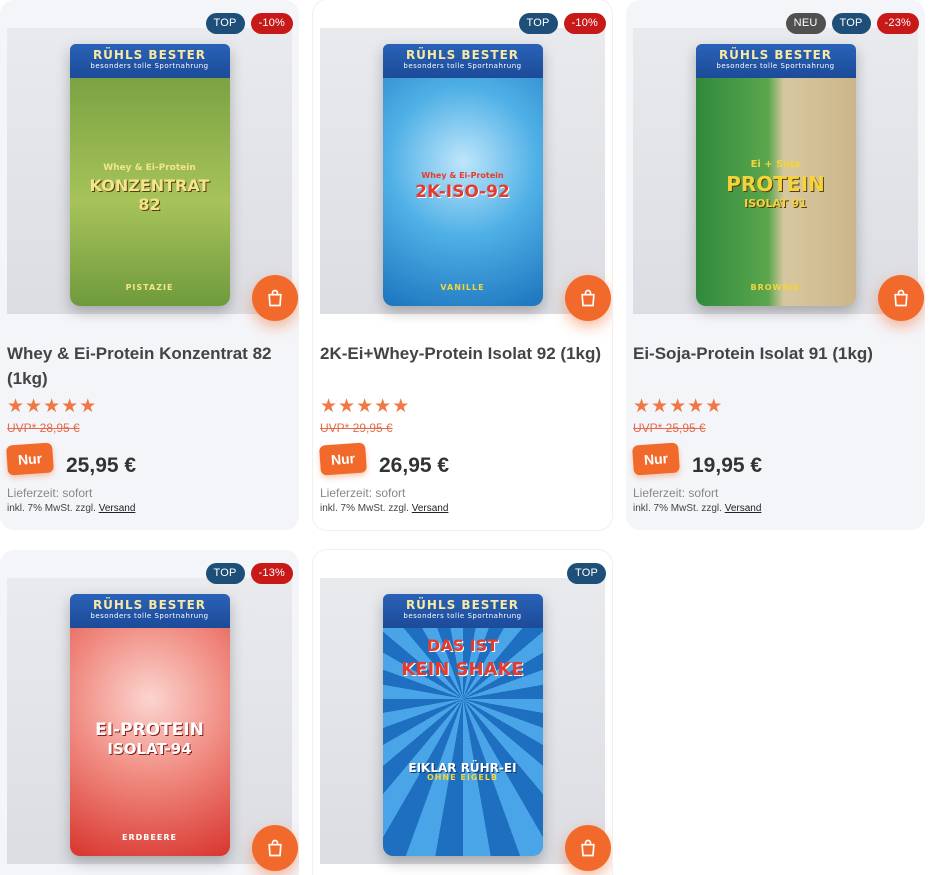 The image size is (929, 875). Describe the element at coordinates (149, 749) in the screenshot. I see `pack-title-line2: ISOLAT-94` at that location.